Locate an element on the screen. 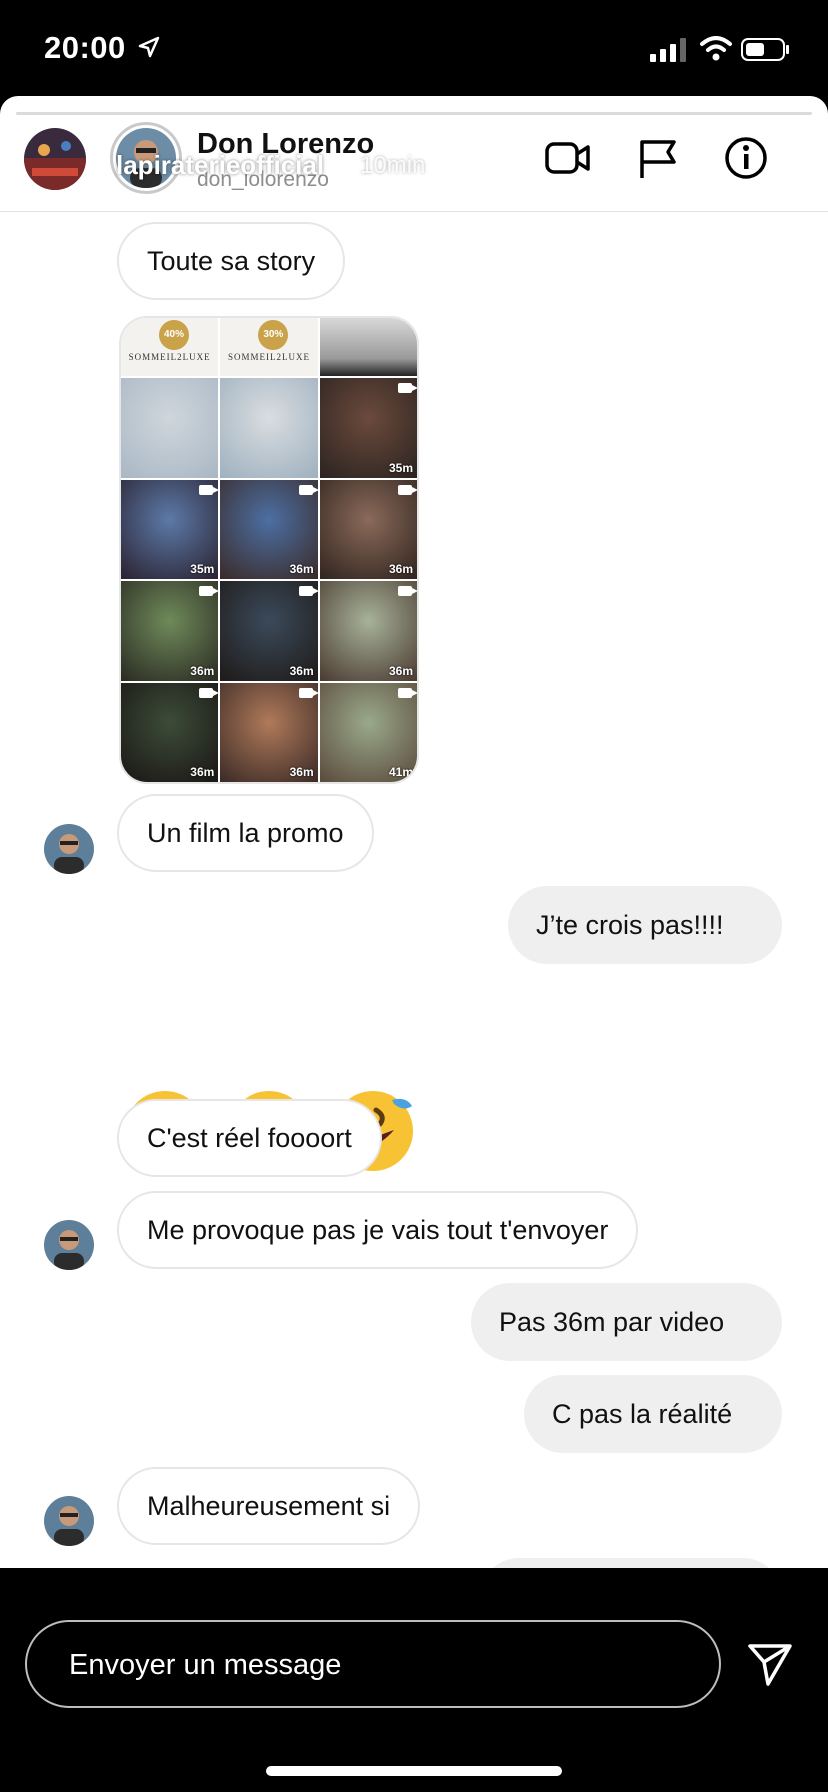 The width and height of the screenshot is (828, 1792). status-bar: 20:00 is located at coordinates (414, 50).